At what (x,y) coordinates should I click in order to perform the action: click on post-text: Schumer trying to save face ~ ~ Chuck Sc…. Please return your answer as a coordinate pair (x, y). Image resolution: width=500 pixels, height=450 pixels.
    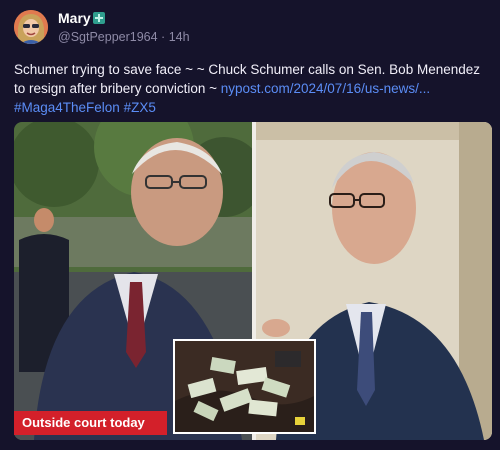
    Looking at the image, I should click on (252, 88).